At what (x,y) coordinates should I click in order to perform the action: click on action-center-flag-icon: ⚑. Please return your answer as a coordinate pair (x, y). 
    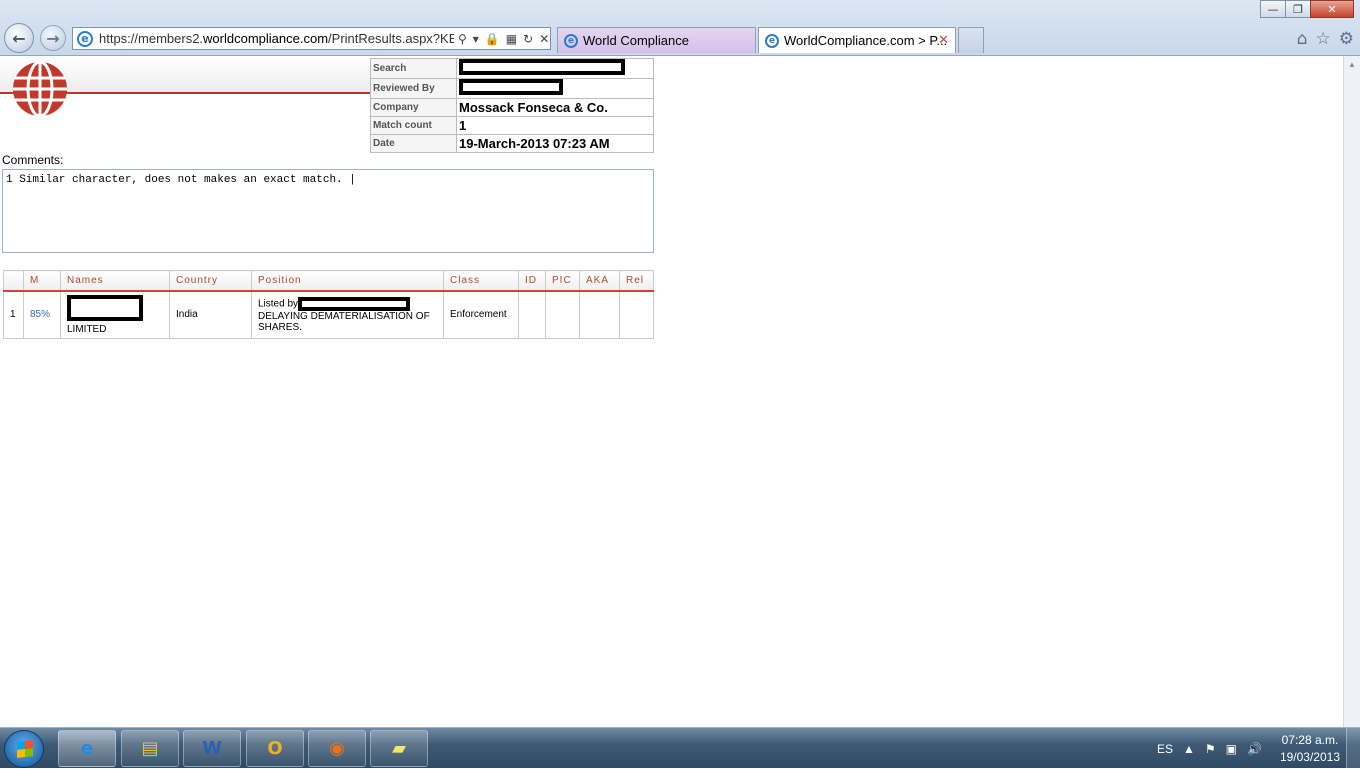
    Looking at the image, I should click on (1210, 749).